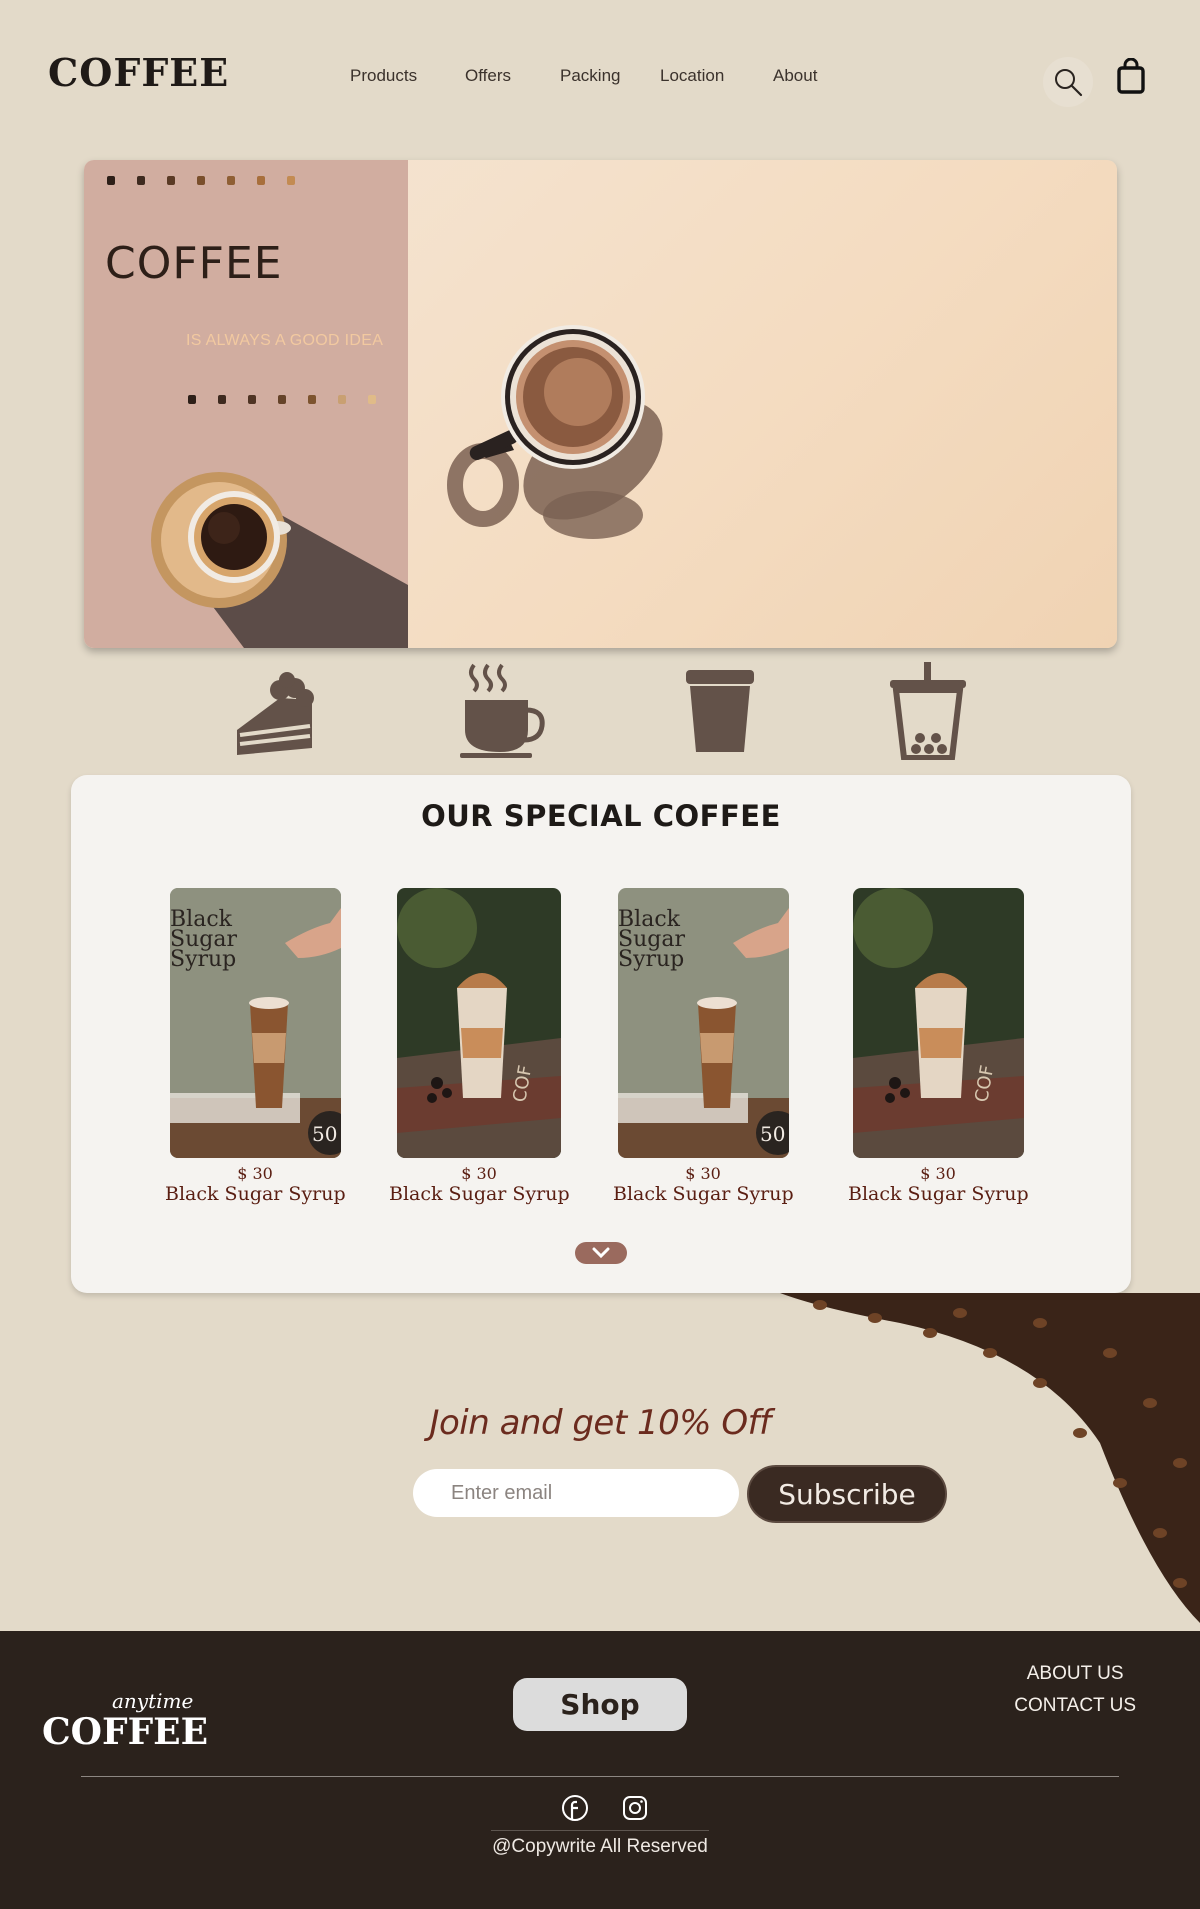 Image resolution: width=1200 pixels, height=1909 pixels. I want to click on footer-logo-tagline: anytime, so click(153, 1701).